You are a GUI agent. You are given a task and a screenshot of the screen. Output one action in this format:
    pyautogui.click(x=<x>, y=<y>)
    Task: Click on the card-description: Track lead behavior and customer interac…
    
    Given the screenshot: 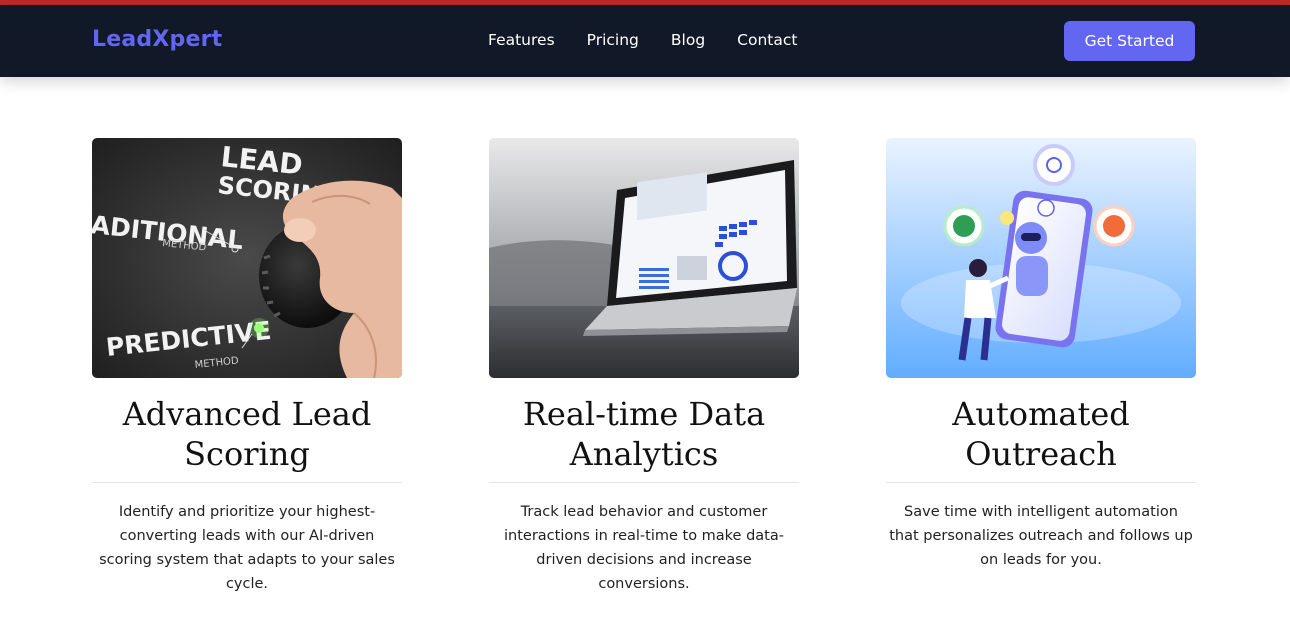 What is the action you would take?
    pyautogui.click(x=644, y=548)
    